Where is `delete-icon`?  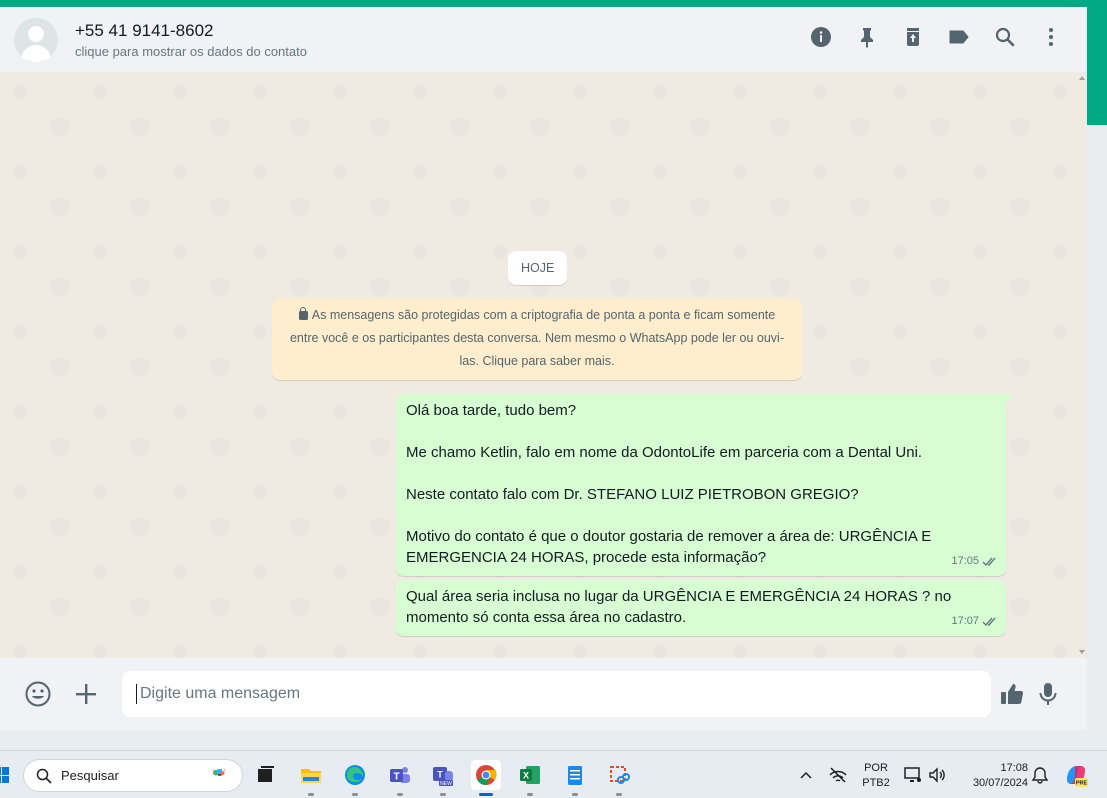
delete-icon is located at coordinates (913, 37).